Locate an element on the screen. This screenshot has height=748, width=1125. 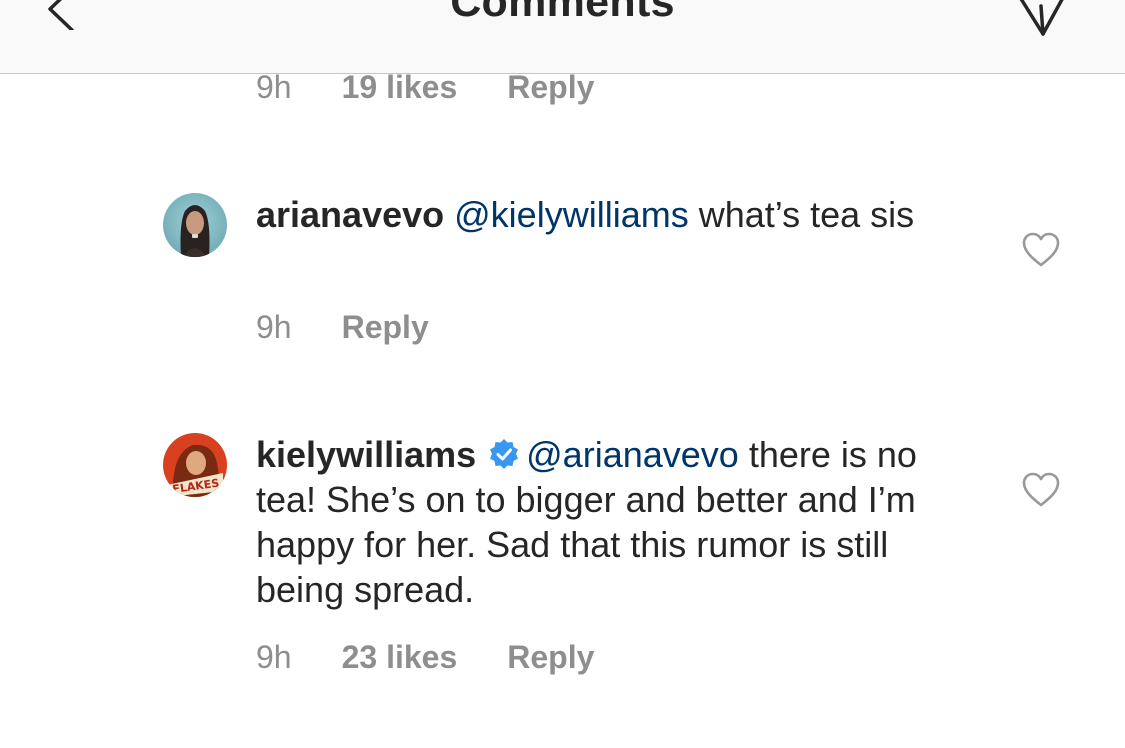
comment-body: arianavevo @kielywilliams what’s tea sis is located at coordinates (606, 214).